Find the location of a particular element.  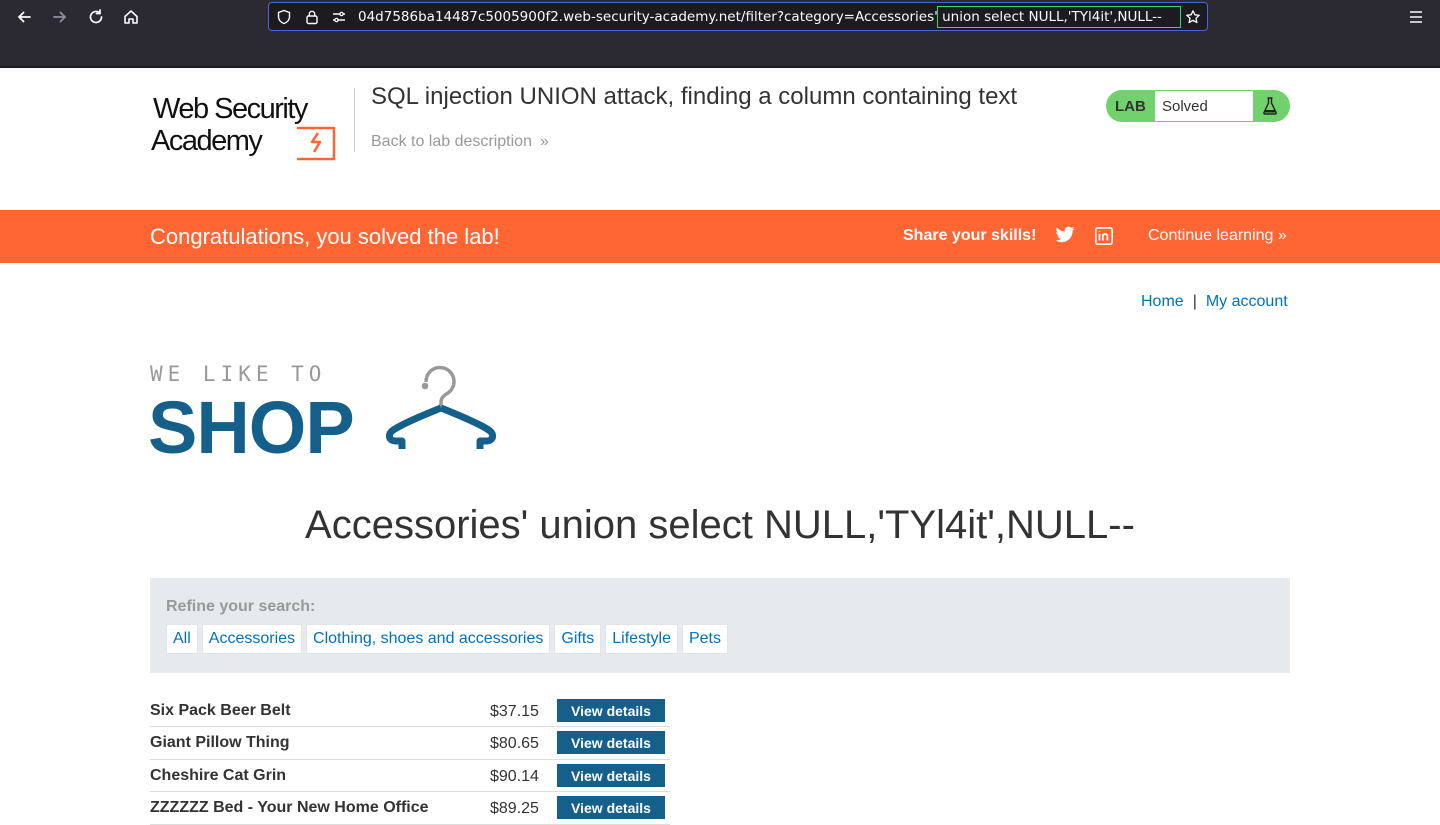

filter-clothing-shoes-accessories: Clothing, shoes and accessories is located at coordinates (428, 639).